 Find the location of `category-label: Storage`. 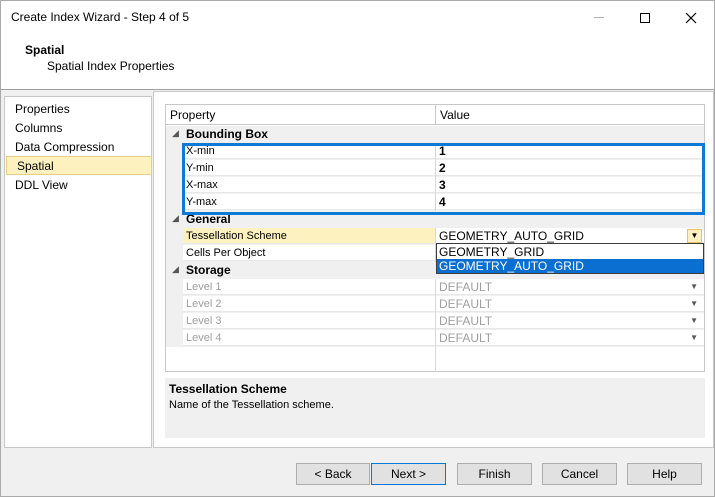

category-label: Storage is located at coordinates (208, 270).